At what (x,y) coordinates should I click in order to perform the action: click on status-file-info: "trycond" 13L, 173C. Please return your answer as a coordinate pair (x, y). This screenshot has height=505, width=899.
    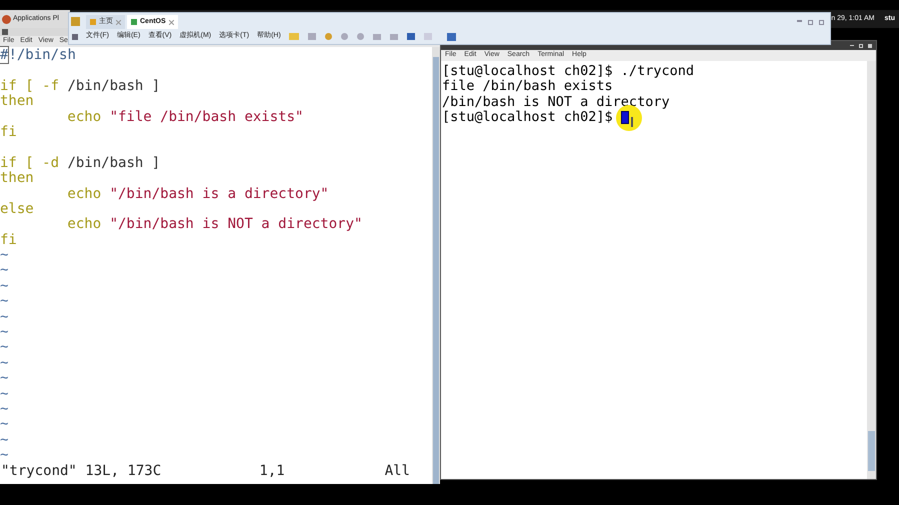
    Looking at the image, I should click on (81, 471).